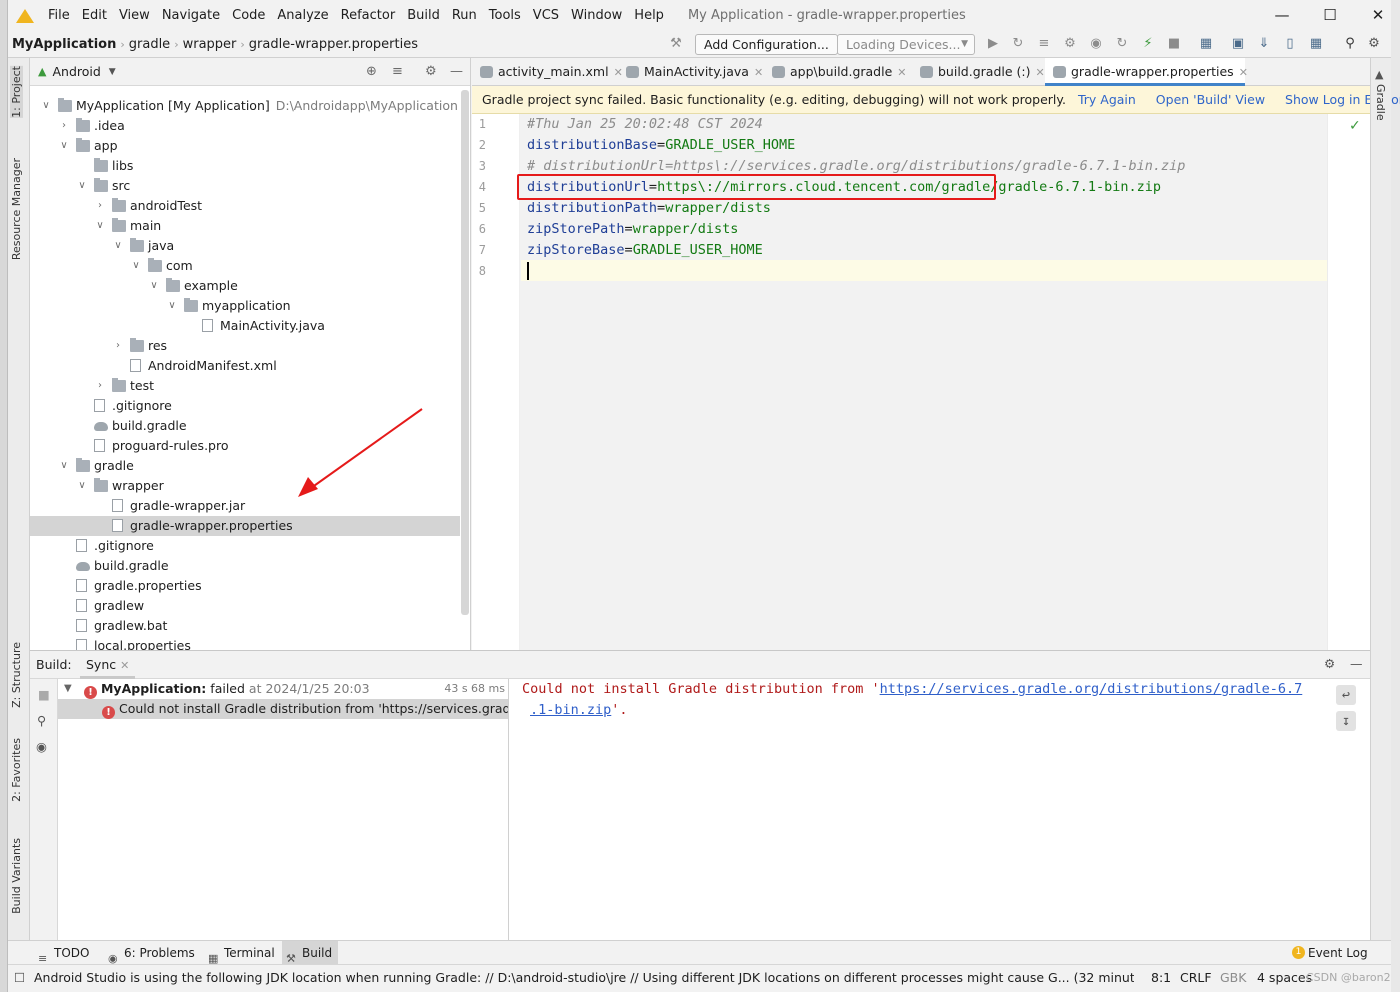  I want to click on run-icon: ▶, so click(993, 44).